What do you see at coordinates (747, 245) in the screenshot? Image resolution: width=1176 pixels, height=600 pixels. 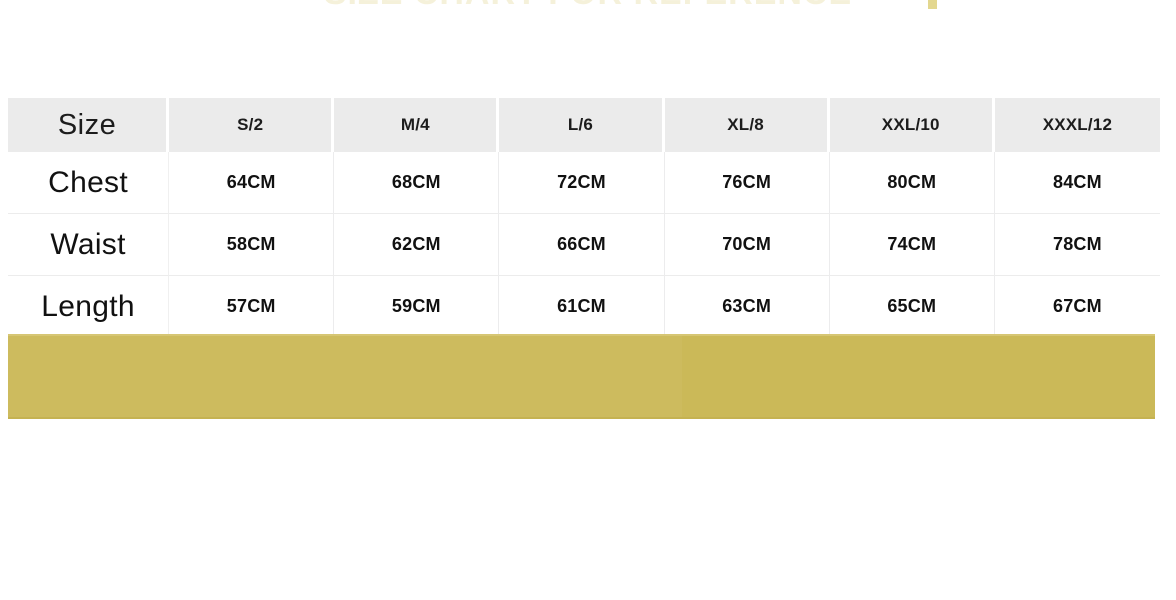 I see `cell-waist-xl8: 70CM` at bounding box center [747, 245].